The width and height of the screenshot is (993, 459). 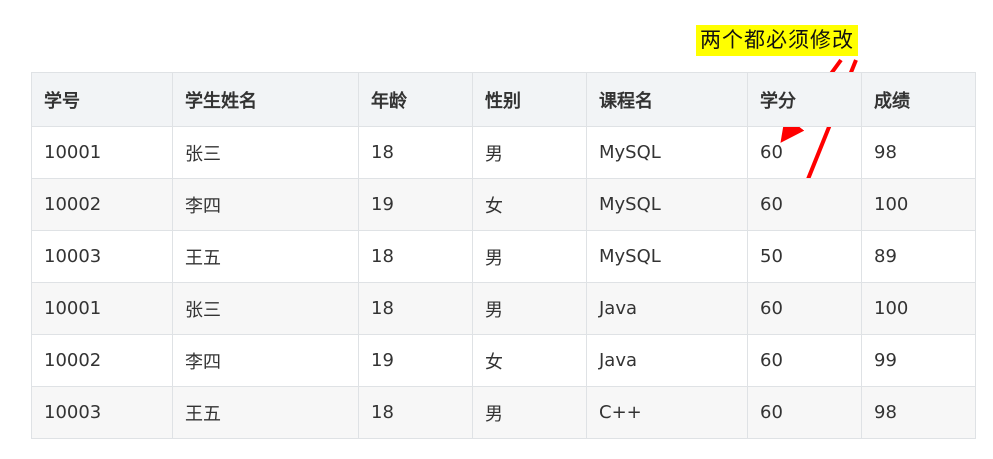 What do you see at coordinates (667, 99) in the screenshot?
I see `header-course-name: 课程名` at bounding box center [667, 99].